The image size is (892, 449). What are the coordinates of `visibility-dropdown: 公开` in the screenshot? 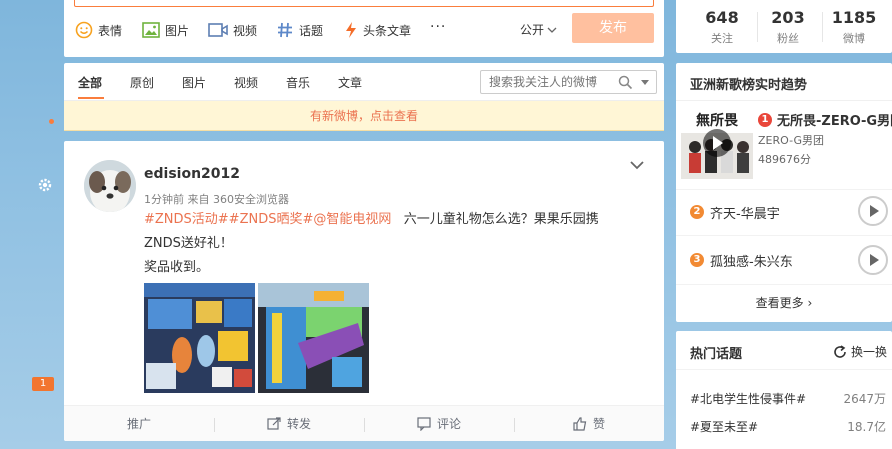 It's located at (538, 29).